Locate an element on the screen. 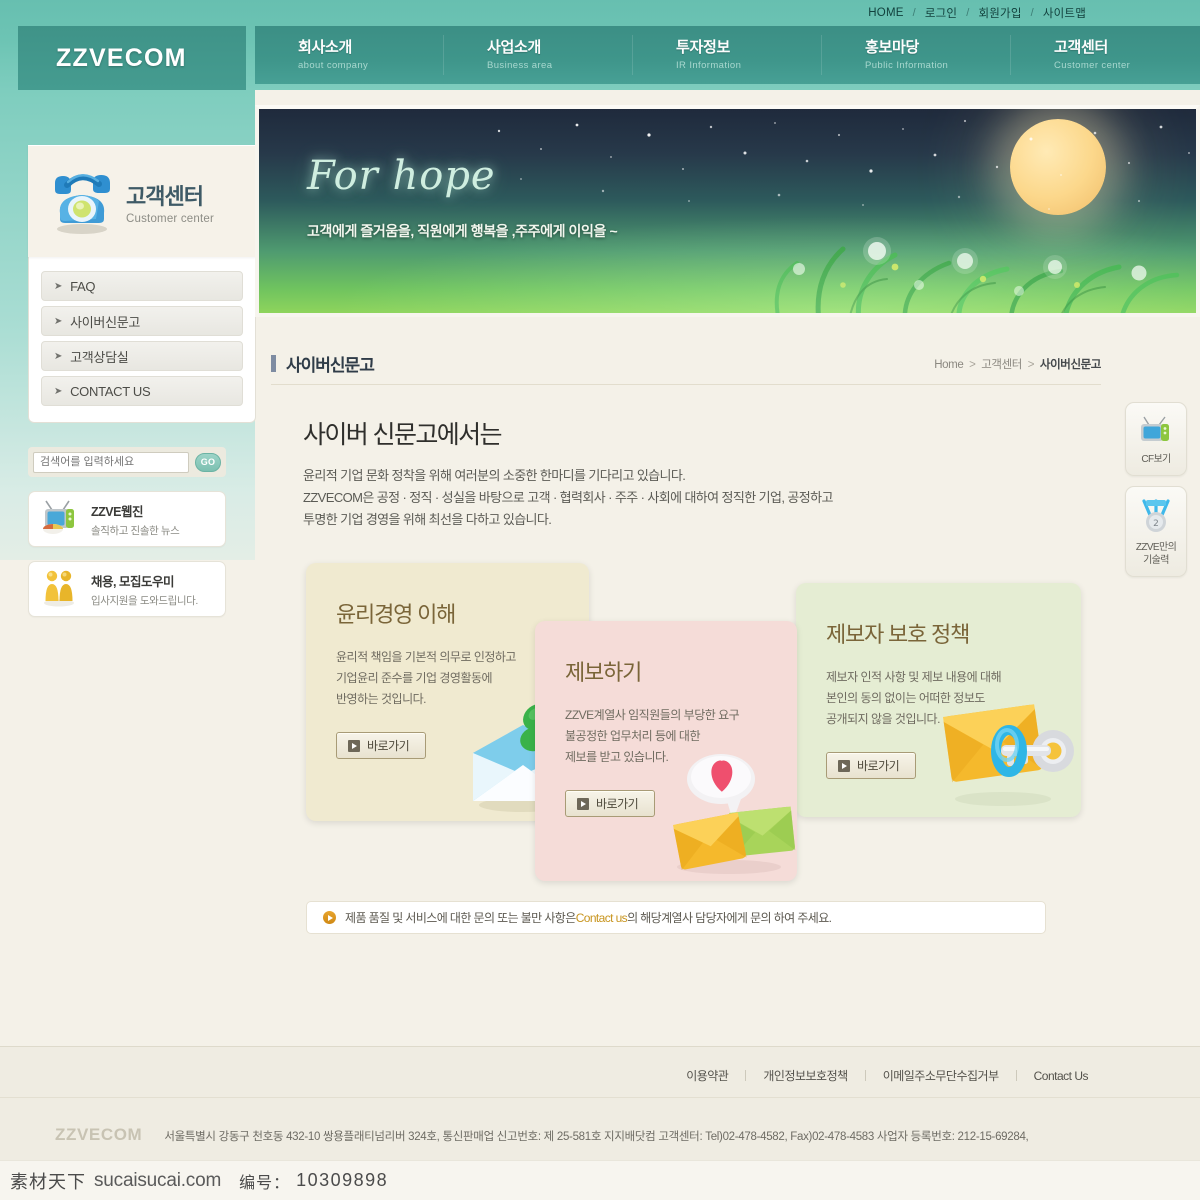 The height and width of the screenshot is (1200, 1200). utility-link-signup: 회원가입 is located at coordinates (999, 13).